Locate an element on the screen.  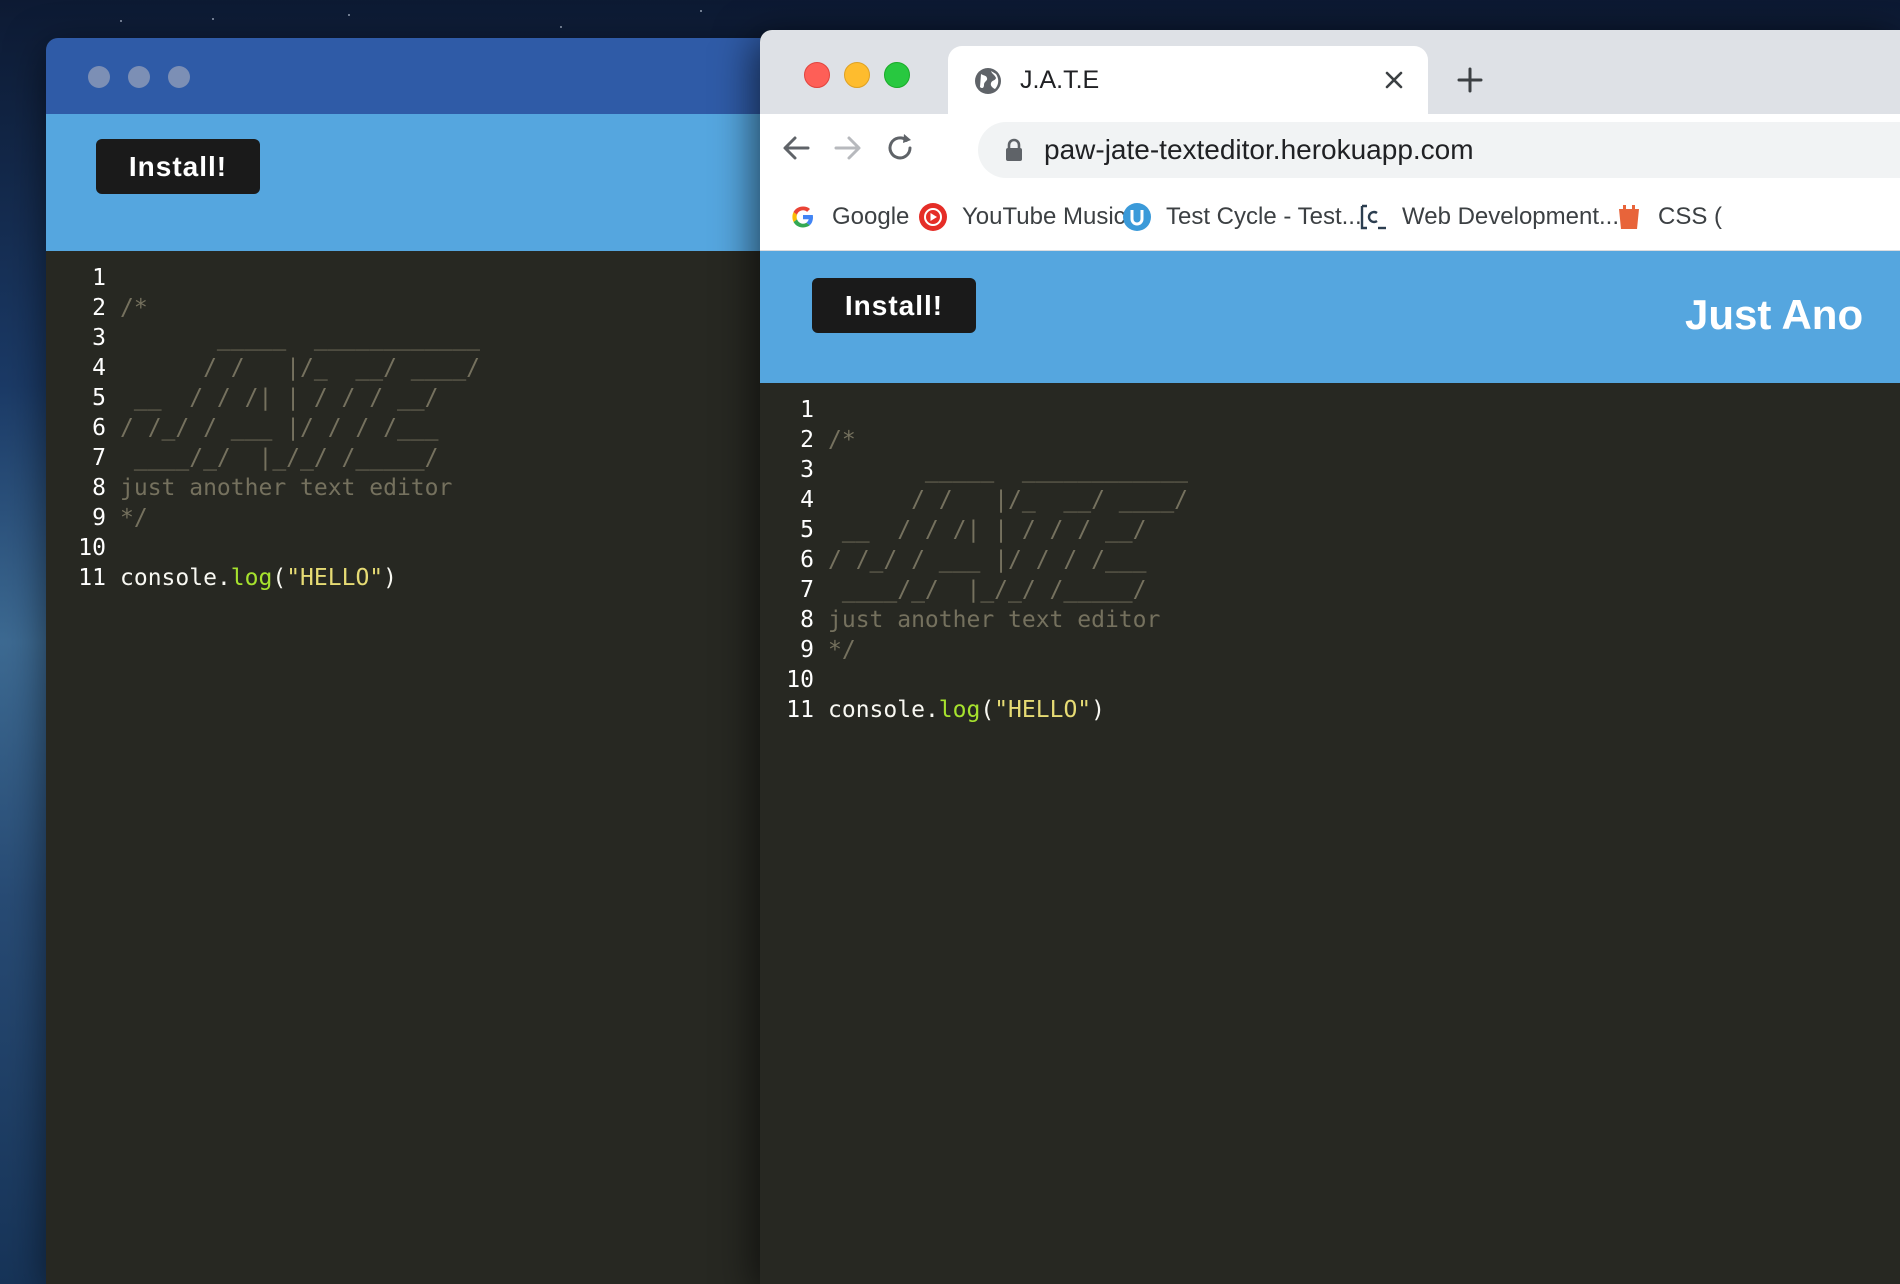
bookmark-css: CSS ( is located at coordinates (1668, 217).